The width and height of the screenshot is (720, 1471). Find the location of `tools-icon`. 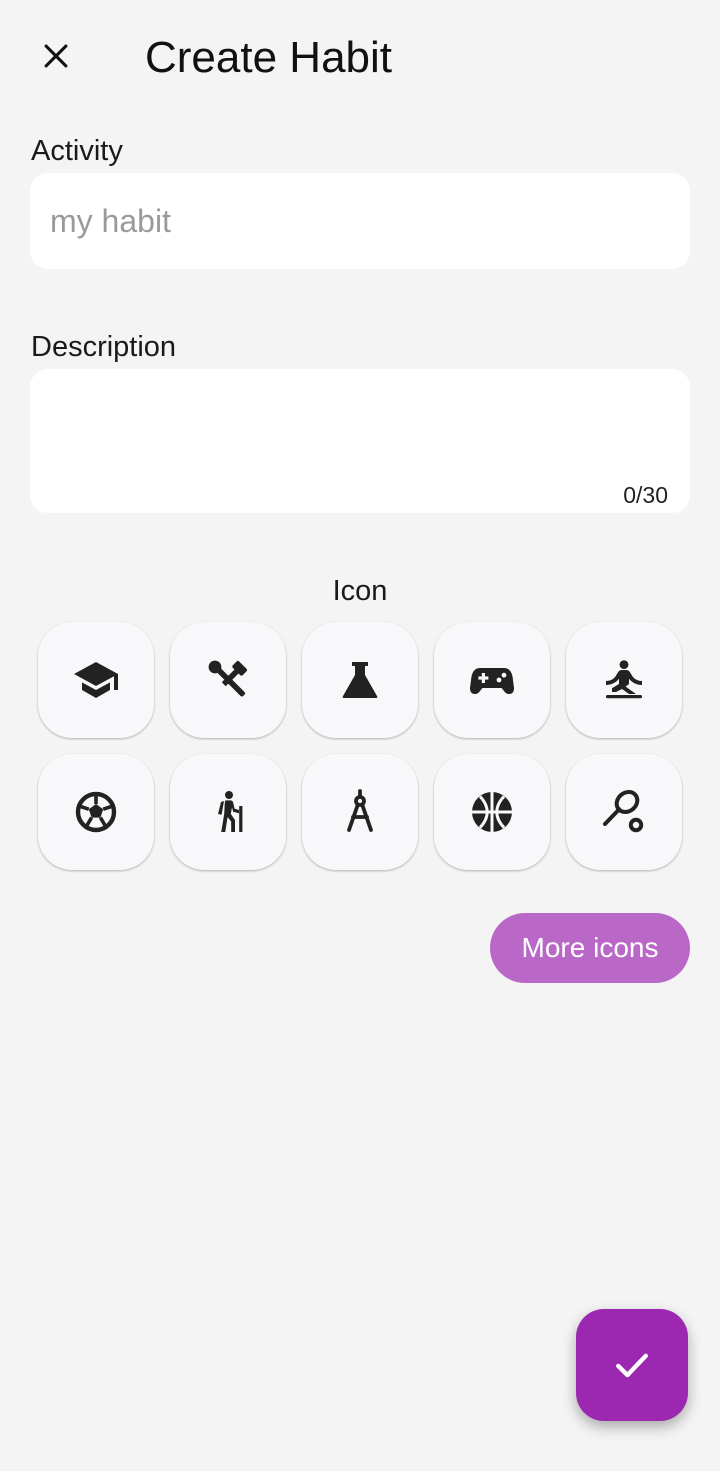

tools-icon is located at coordinates (227, 678).